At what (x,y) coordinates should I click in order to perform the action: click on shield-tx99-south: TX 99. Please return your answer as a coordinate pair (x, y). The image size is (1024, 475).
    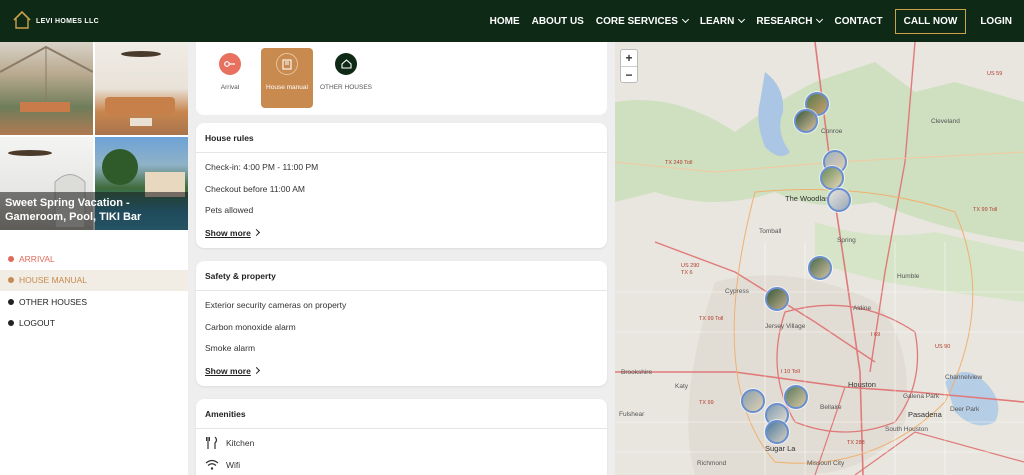
    Looking at the image, I should click on (706, 403).